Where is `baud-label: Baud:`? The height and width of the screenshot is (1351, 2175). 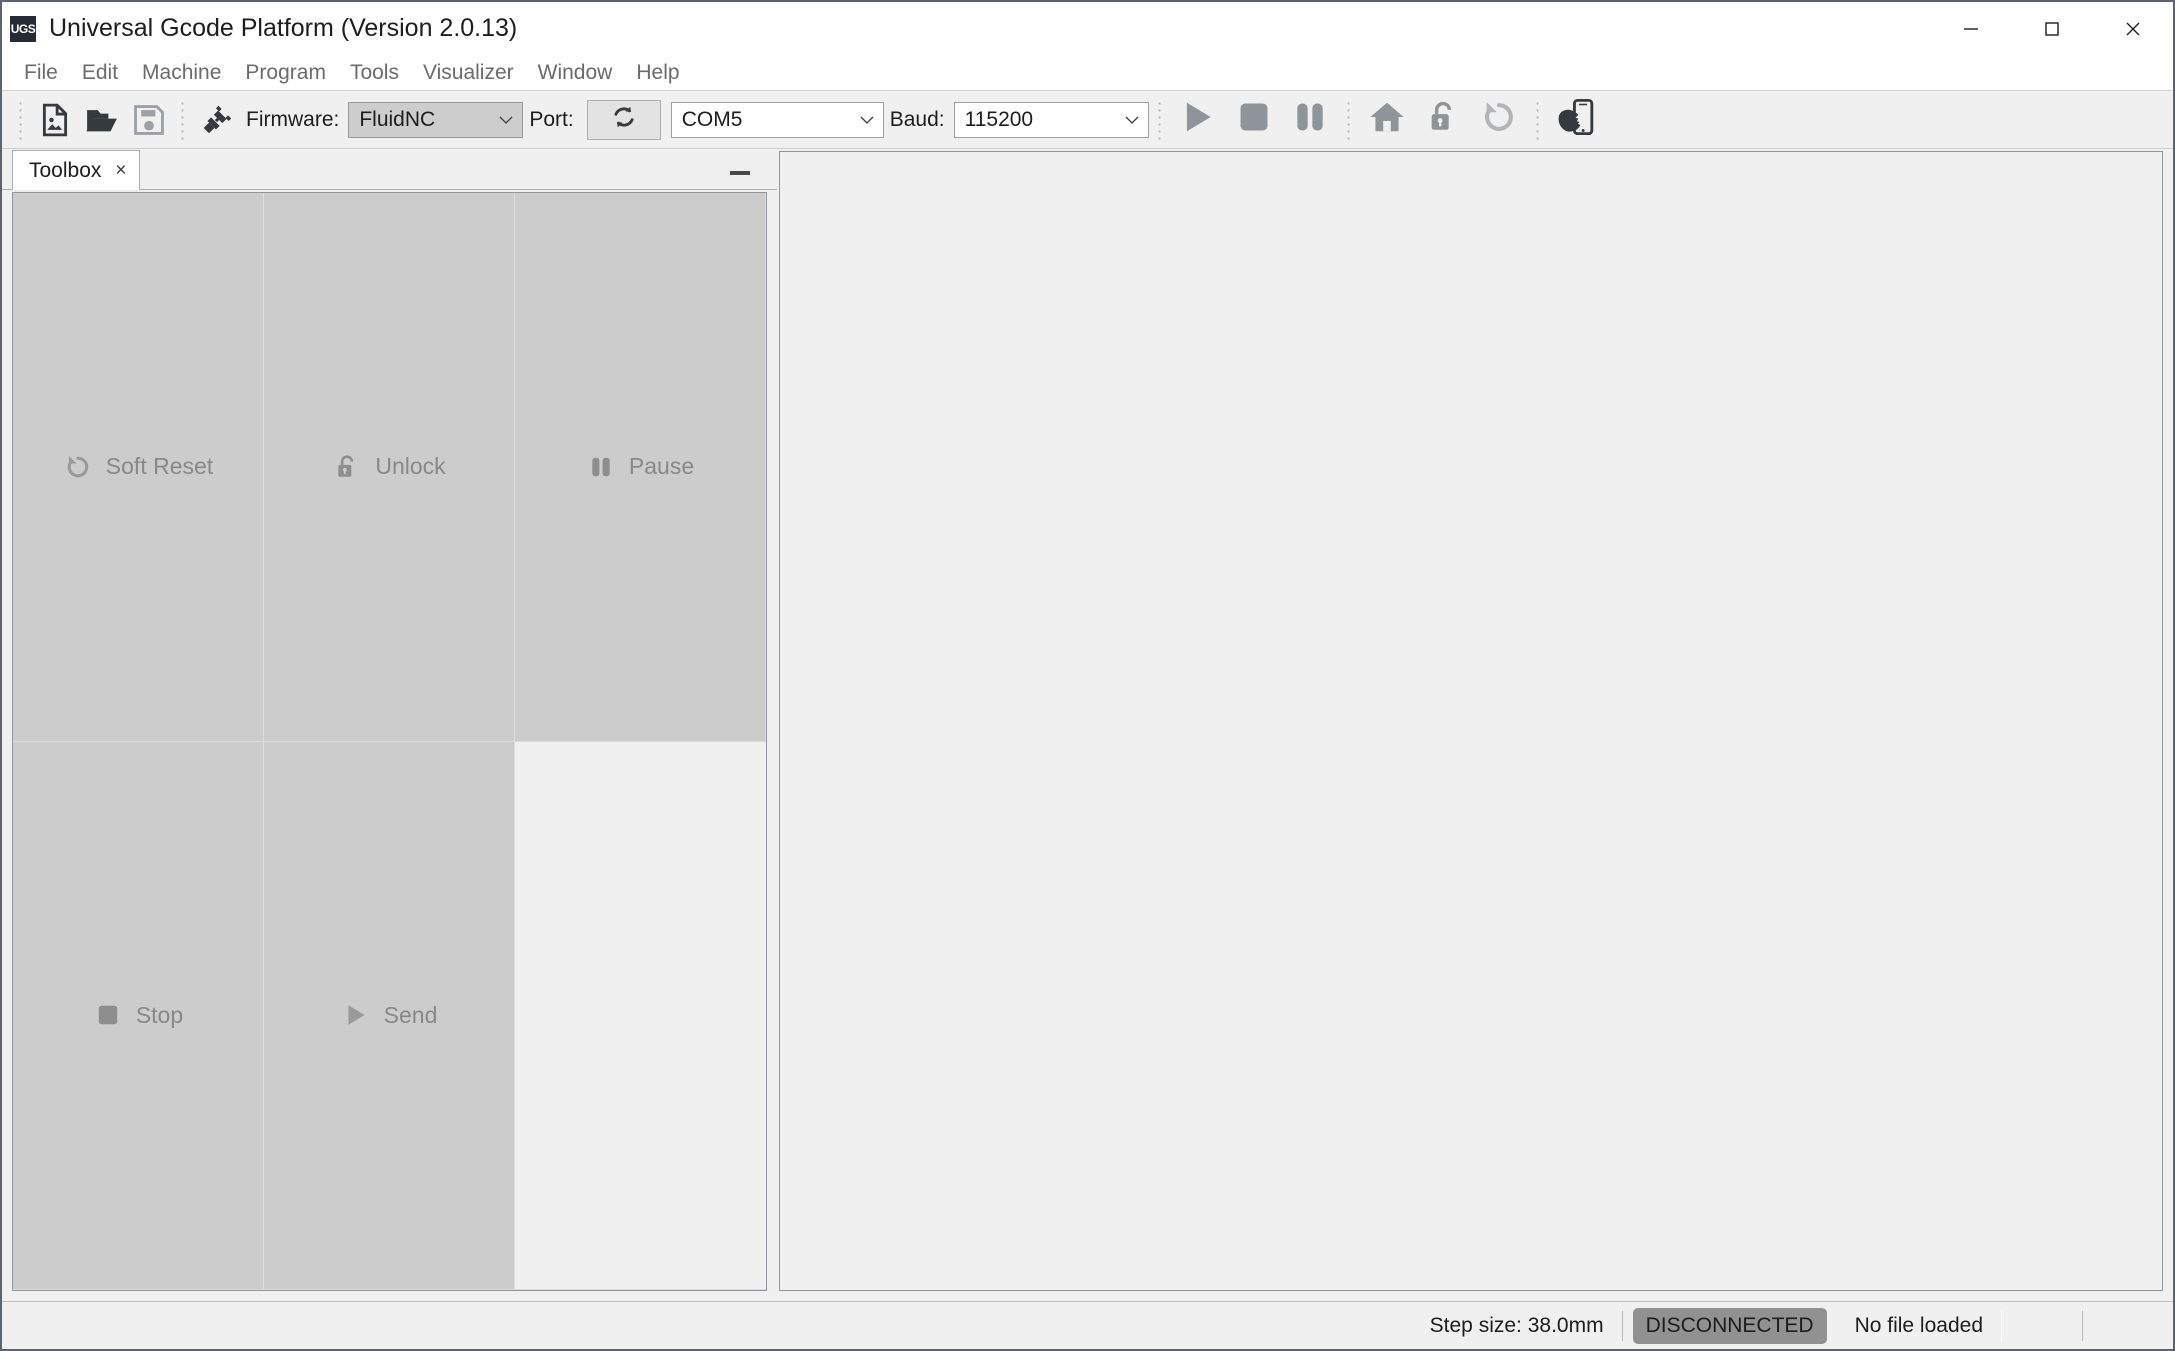 baud-label: Baud: is located at coordinates (917, 119).